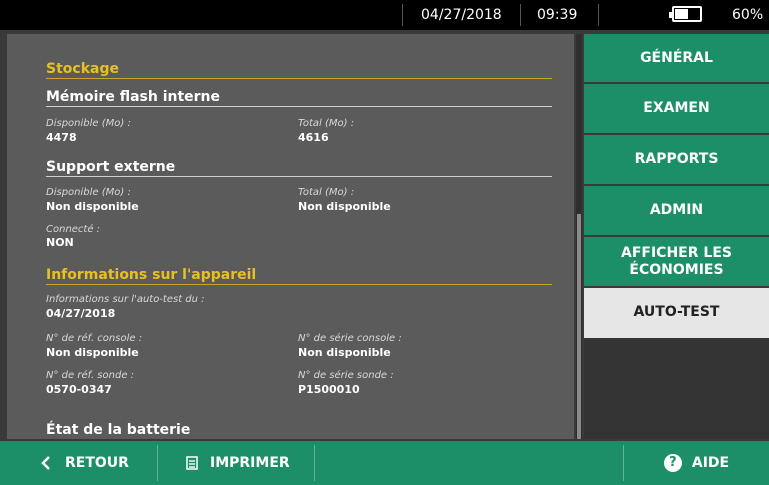 The height and width of the screenshot is (485, 769). What do you see at coordinates (748, 15) in the screenshot?
I see `battery-percent: 60%` at bounding box center [748, 15].